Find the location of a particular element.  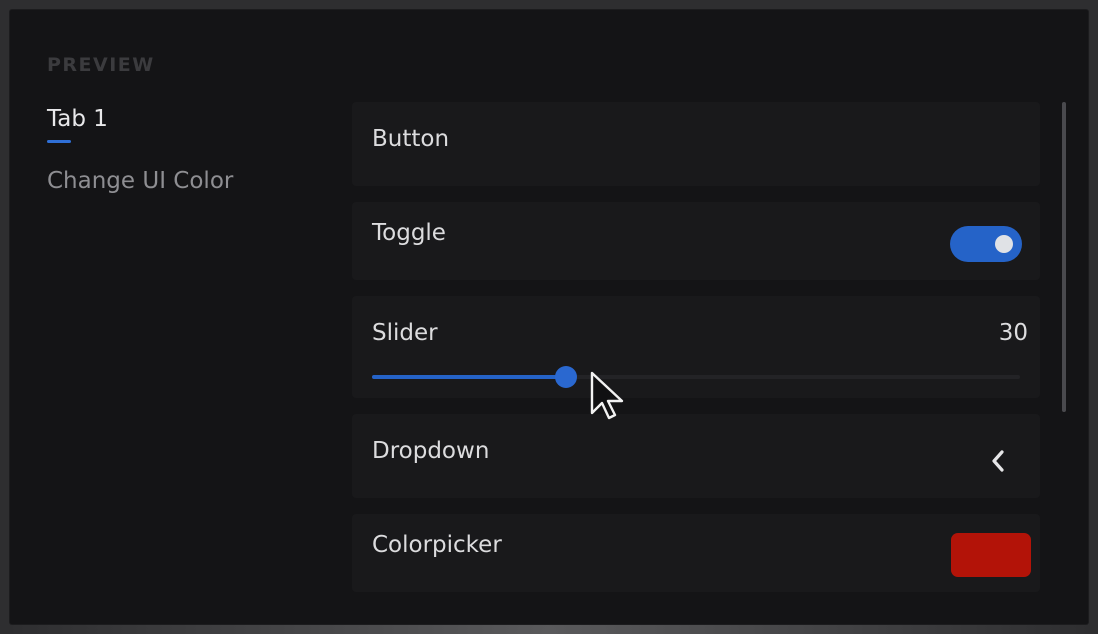

section-label-preview: PREVIEW is located at coordinates (101, 65).